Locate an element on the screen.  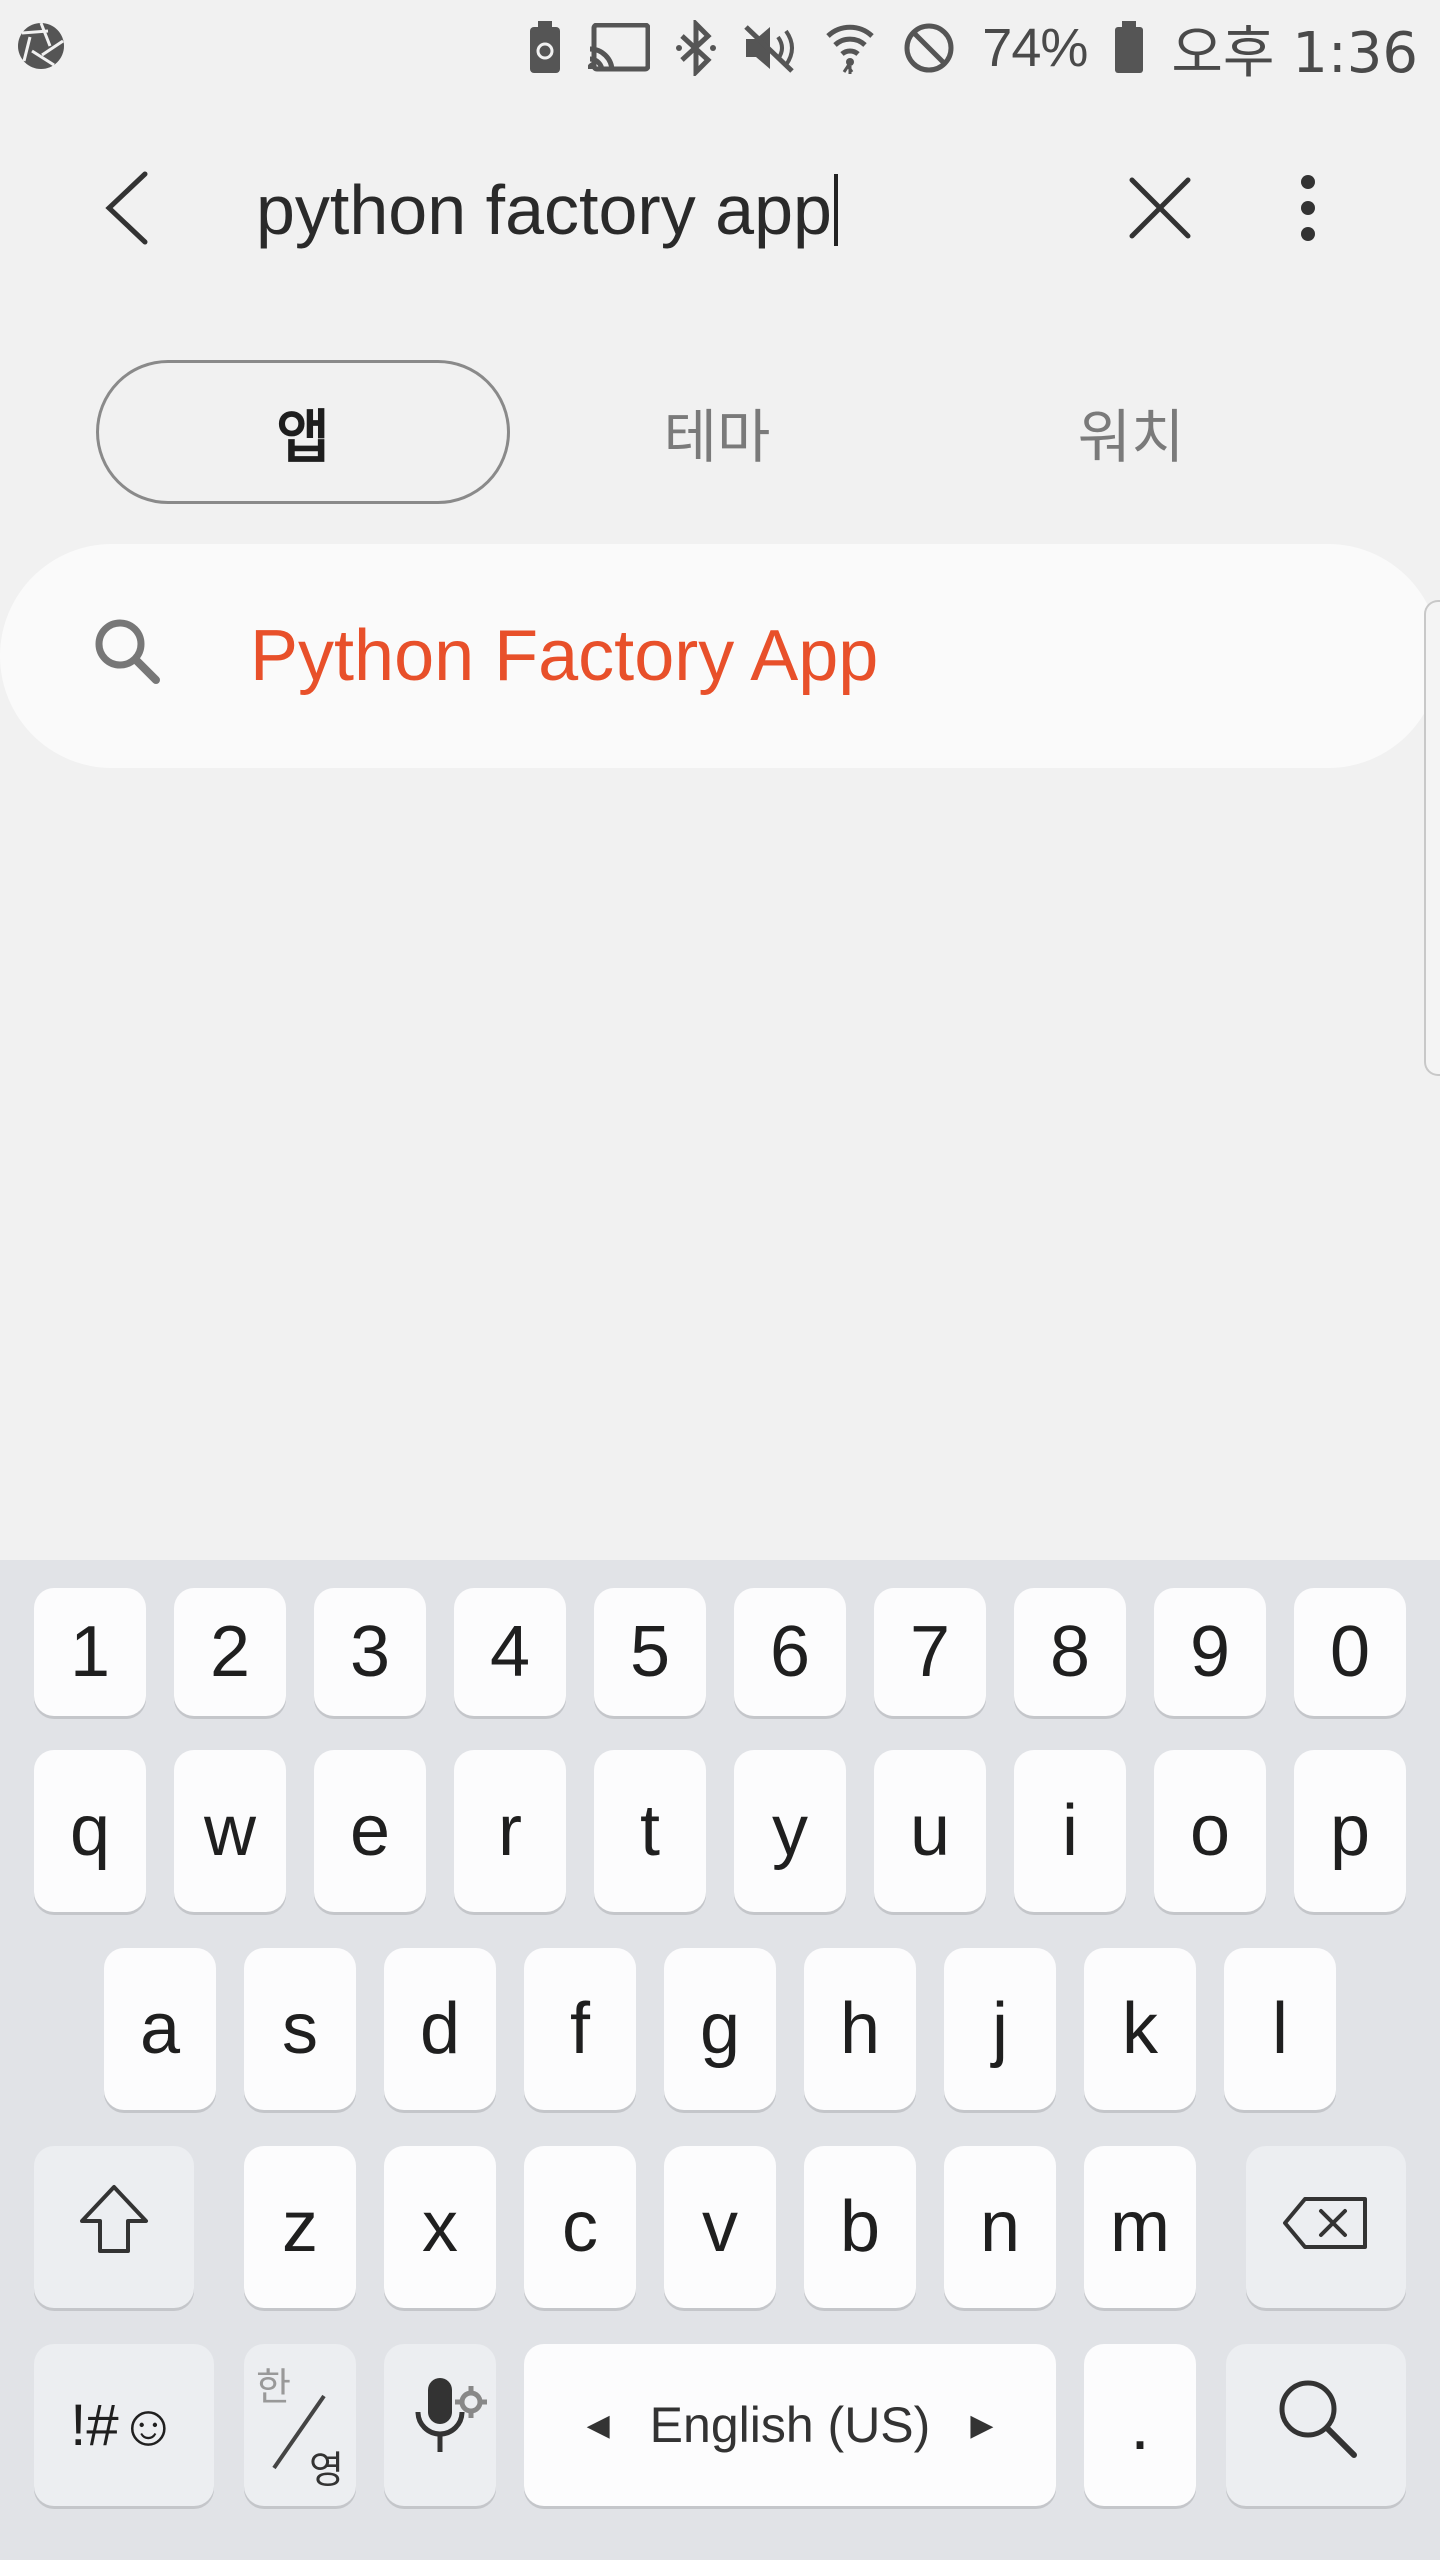
search-query: python factory app is located at coordinates (544, 210).